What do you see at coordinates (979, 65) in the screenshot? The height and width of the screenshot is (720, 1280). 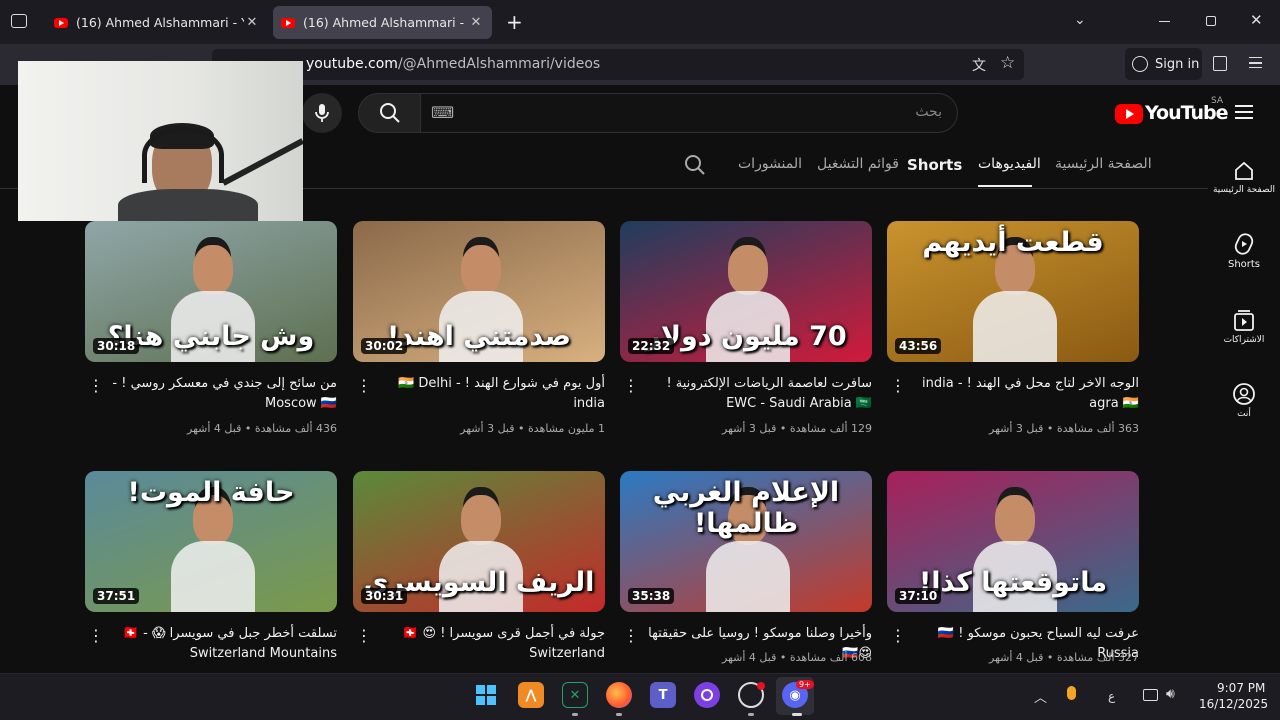 I see `translate-icon: 文` at bounding box center [979, 65].